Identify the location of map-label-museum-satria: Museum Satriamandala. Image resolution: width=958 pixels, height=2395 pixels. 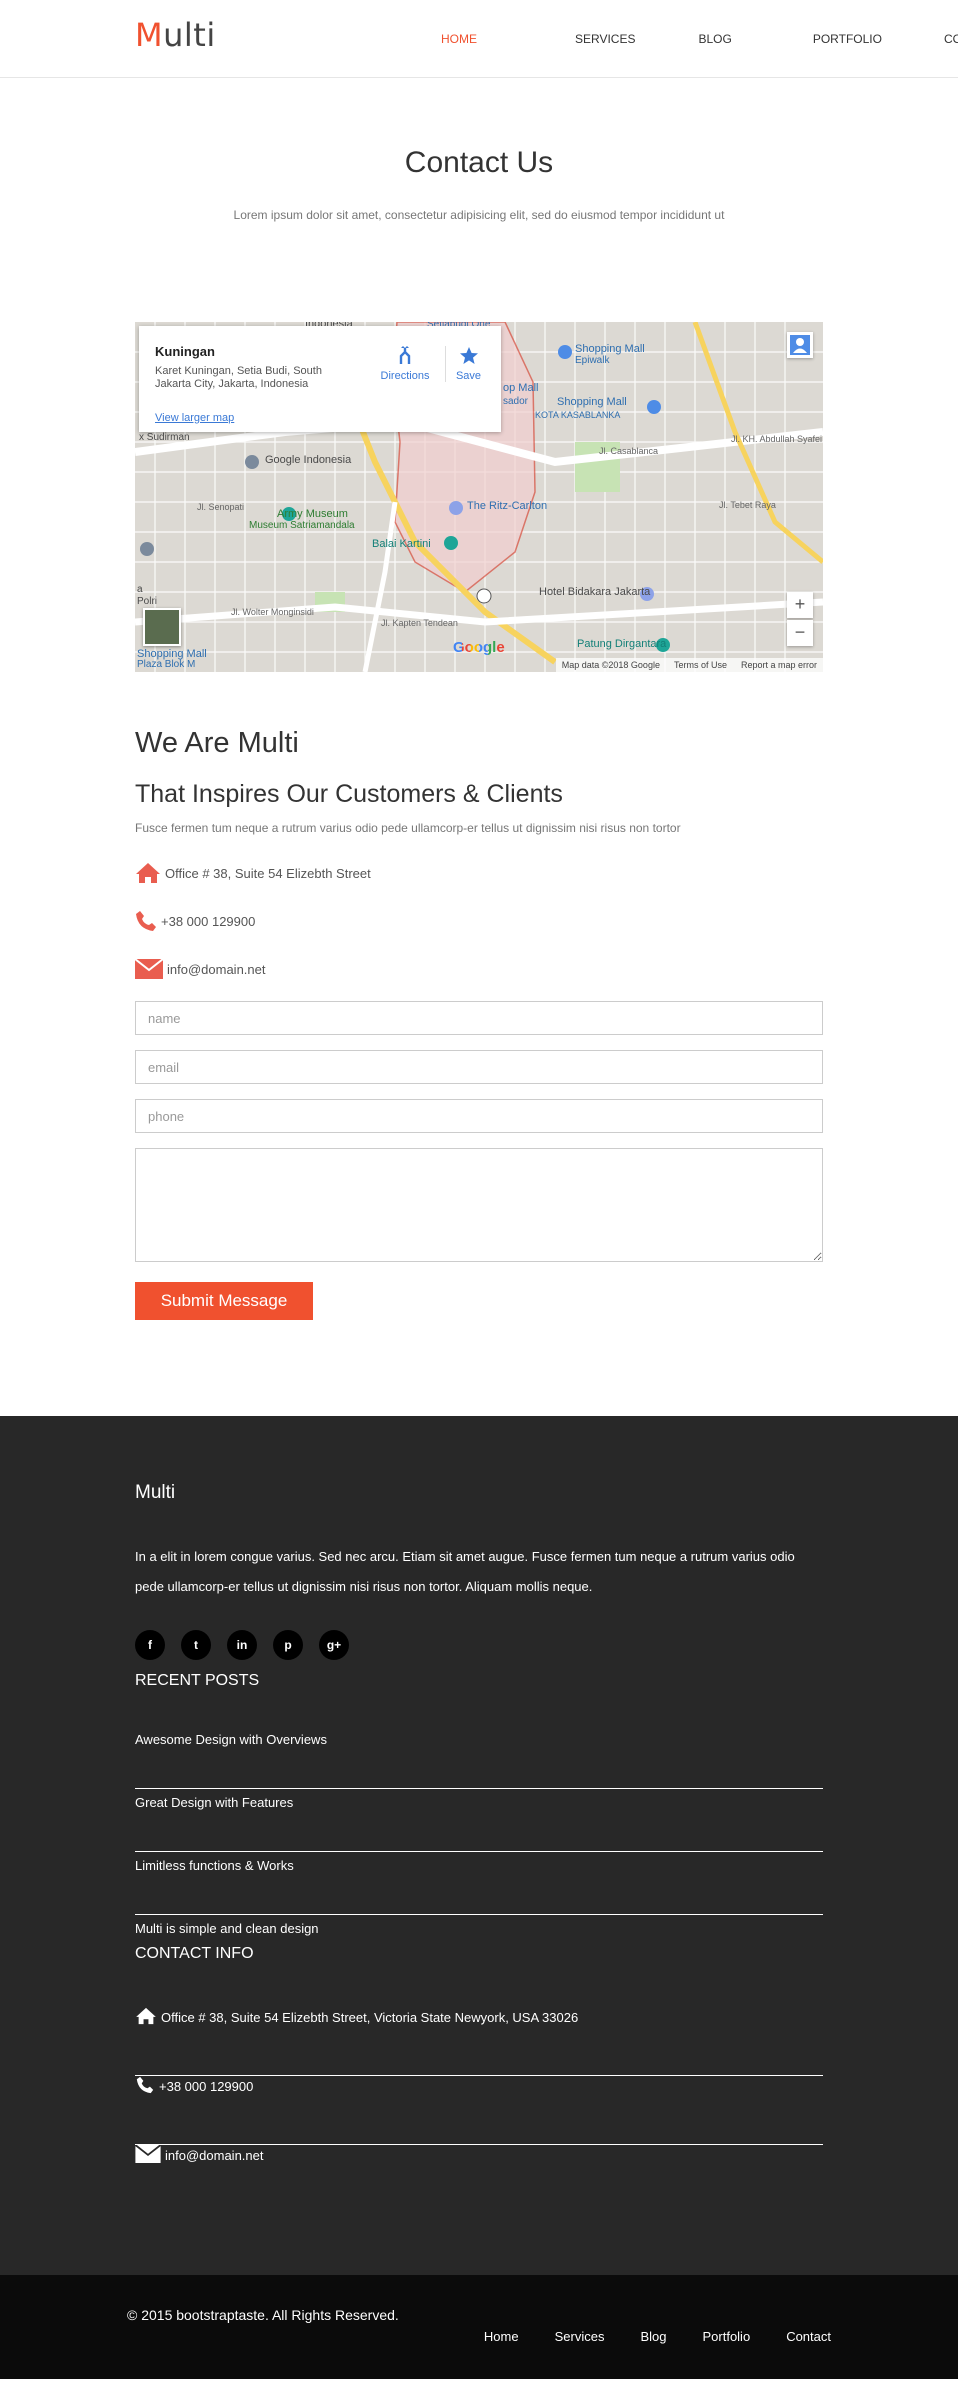
(302, 525).